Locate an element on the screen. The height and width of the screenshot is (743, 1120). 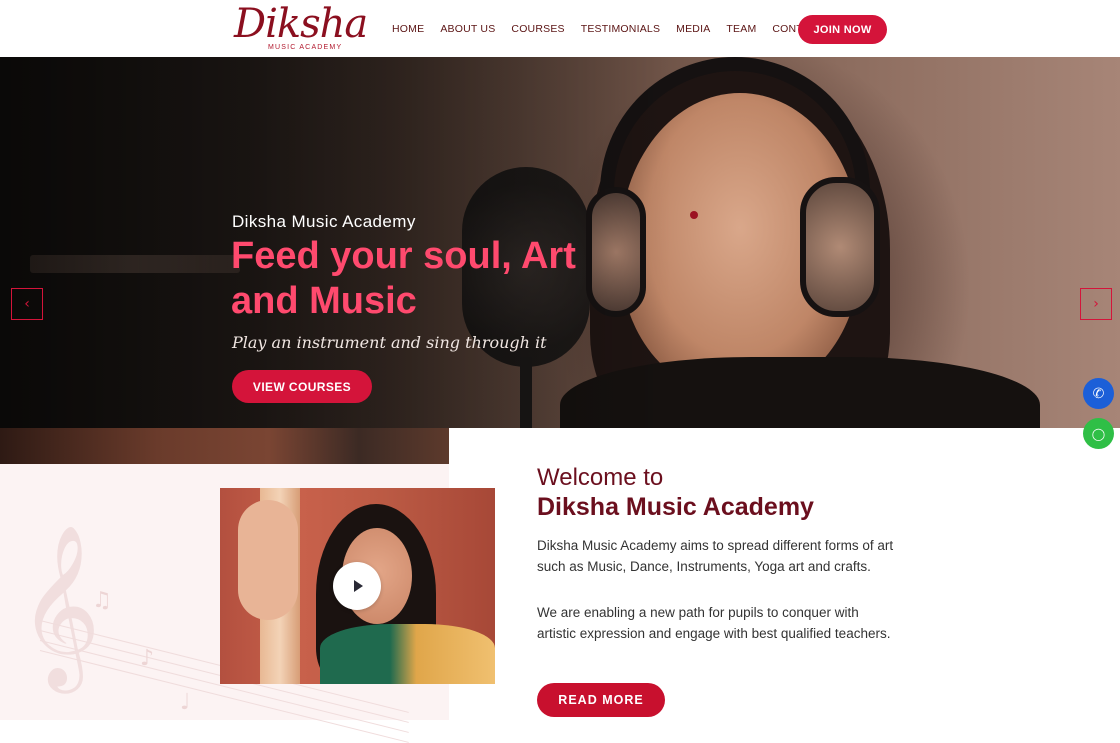
chevron-left-icon: ‹ is located at coordinates (27, 304).